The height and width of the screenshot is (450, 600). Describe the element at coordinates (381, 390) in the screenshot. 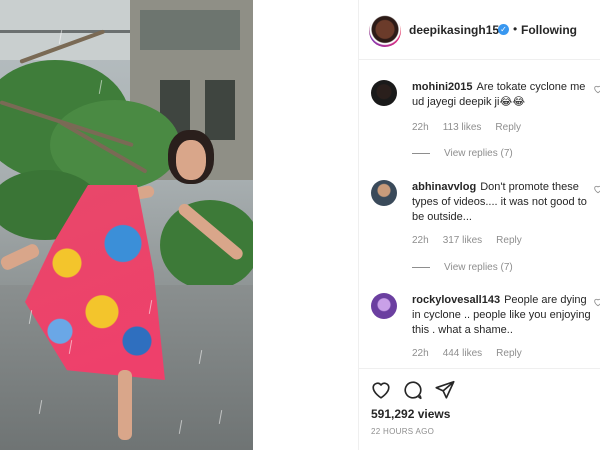

I see `heart-icon` at that location.